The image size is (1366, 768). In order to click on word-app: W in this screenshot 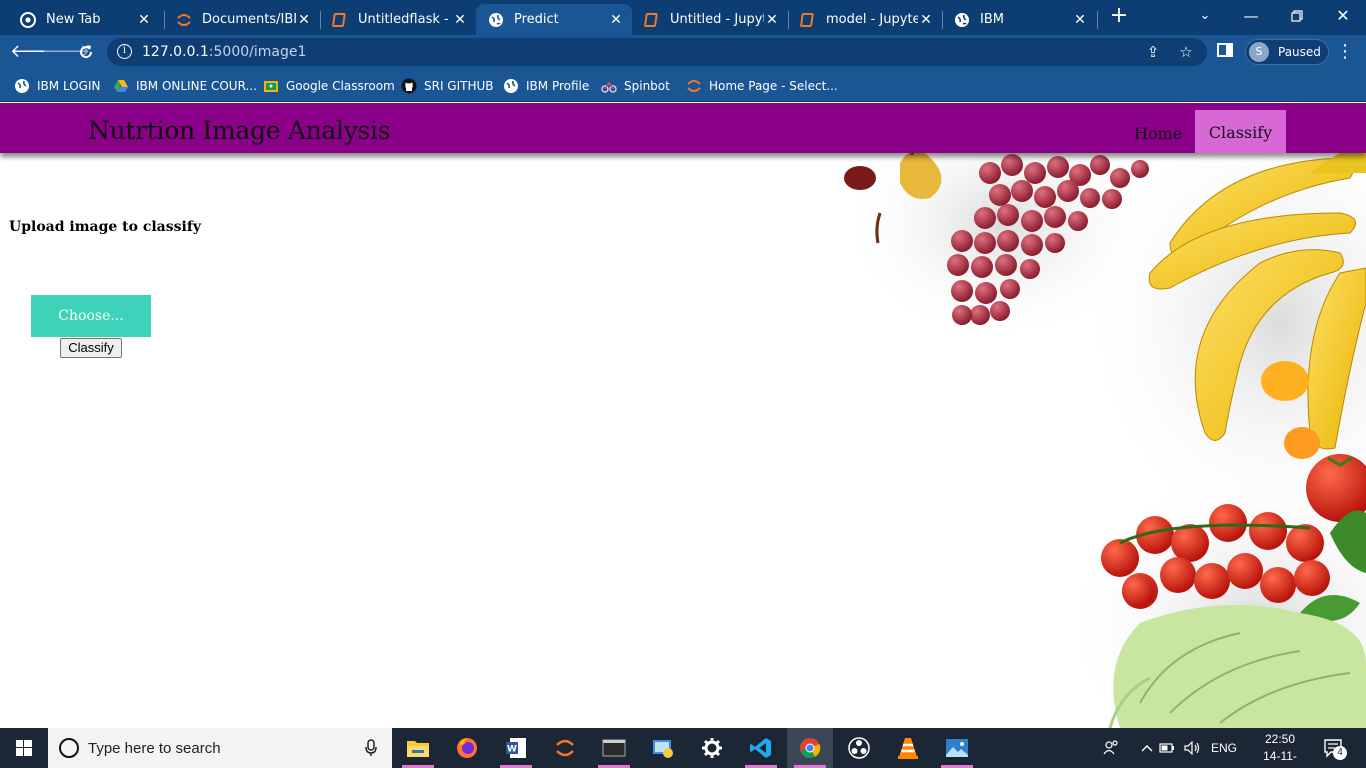, I will do `click(516, 748)`.